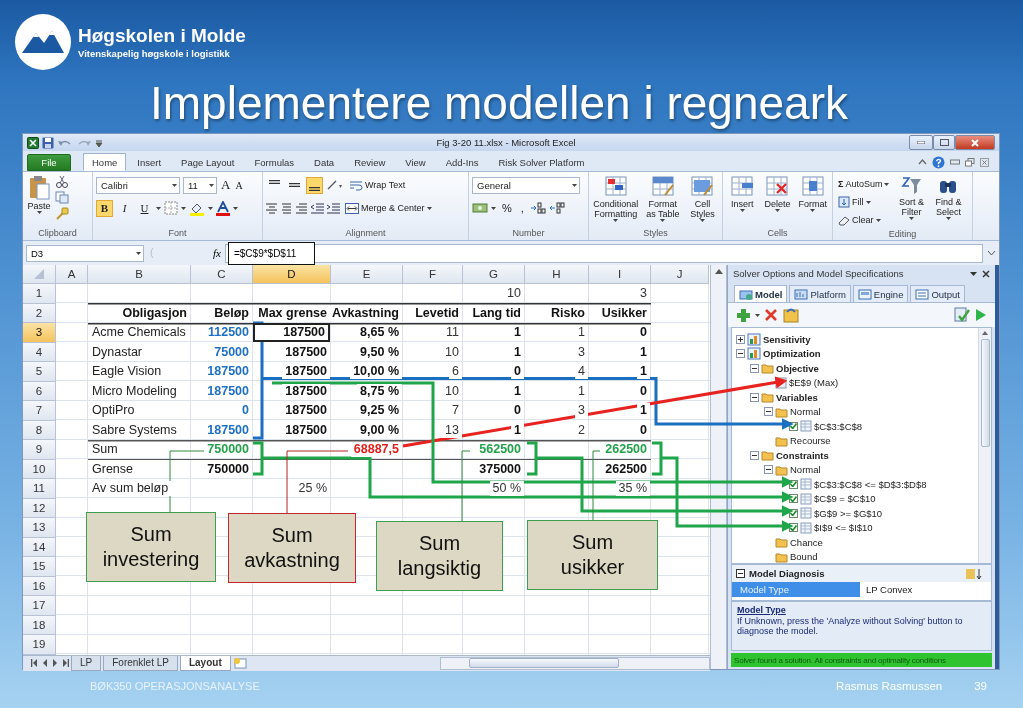 The height and width of the screenshot is (708, 1023). Describe the element at coordinates (62, 213) in the screenshot. I see `brush-icon` at that location.